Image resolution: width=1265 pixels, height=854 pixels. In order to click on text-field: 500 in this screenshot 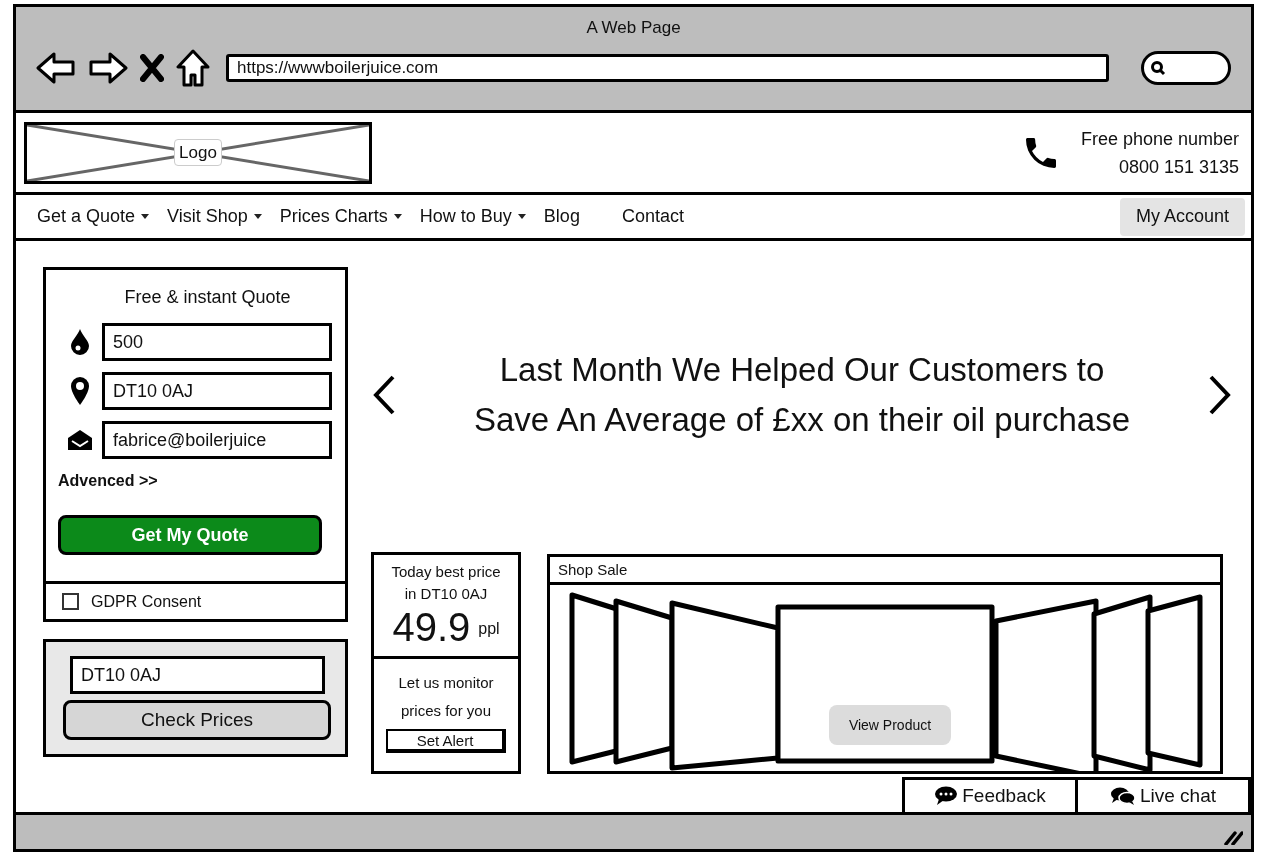, I will do `click(217, 342)`.